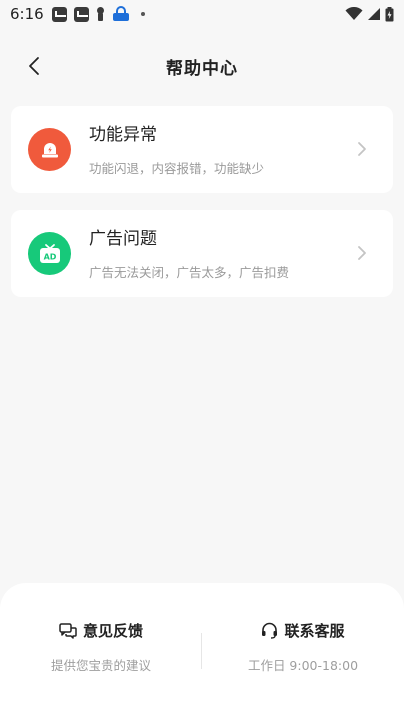 The image size is (404, 718). I want to click on system-icons, so click(369, 14).